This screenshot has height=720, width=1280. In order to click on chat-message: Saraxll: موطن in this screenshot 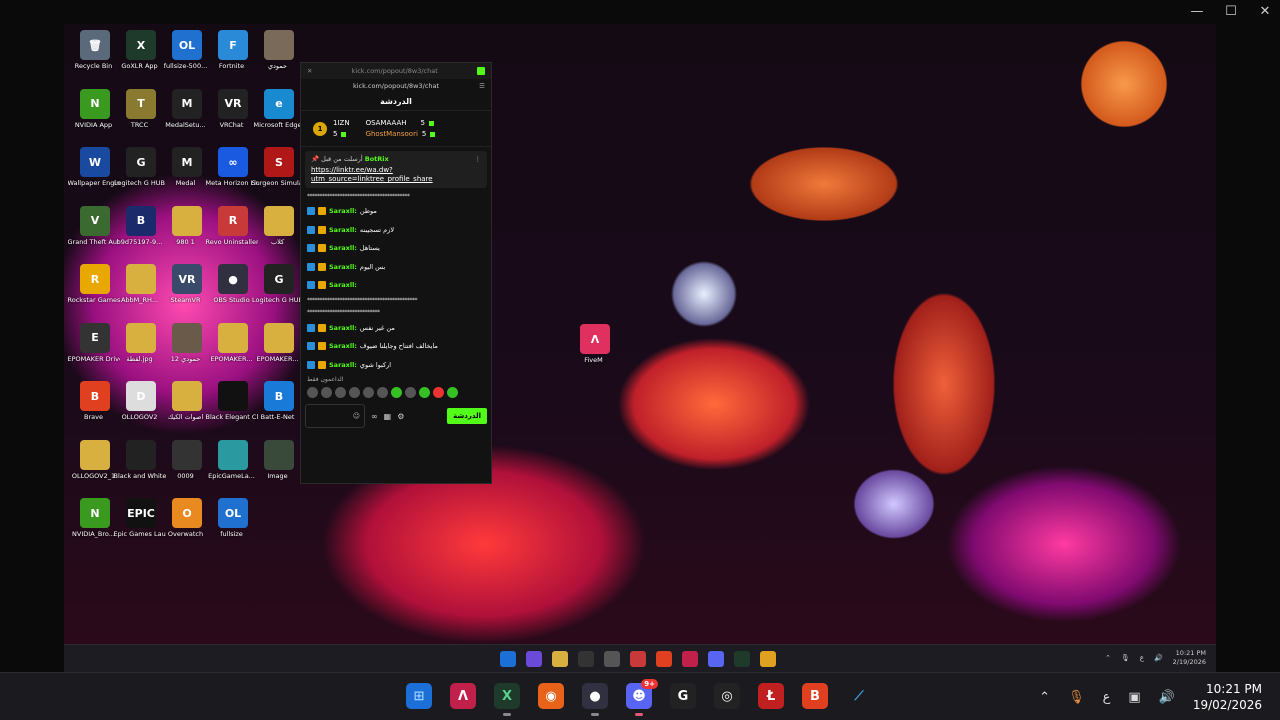, I will do `click(396, 211)`.